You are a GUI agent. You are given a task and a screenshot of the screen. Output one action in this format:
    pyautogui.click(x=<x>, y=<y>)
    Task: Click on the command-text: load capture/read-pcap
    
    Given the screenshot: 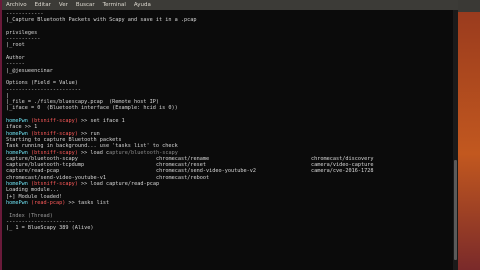 What is the action you would take?
    pyautogui.click(x=125, y=184)
    